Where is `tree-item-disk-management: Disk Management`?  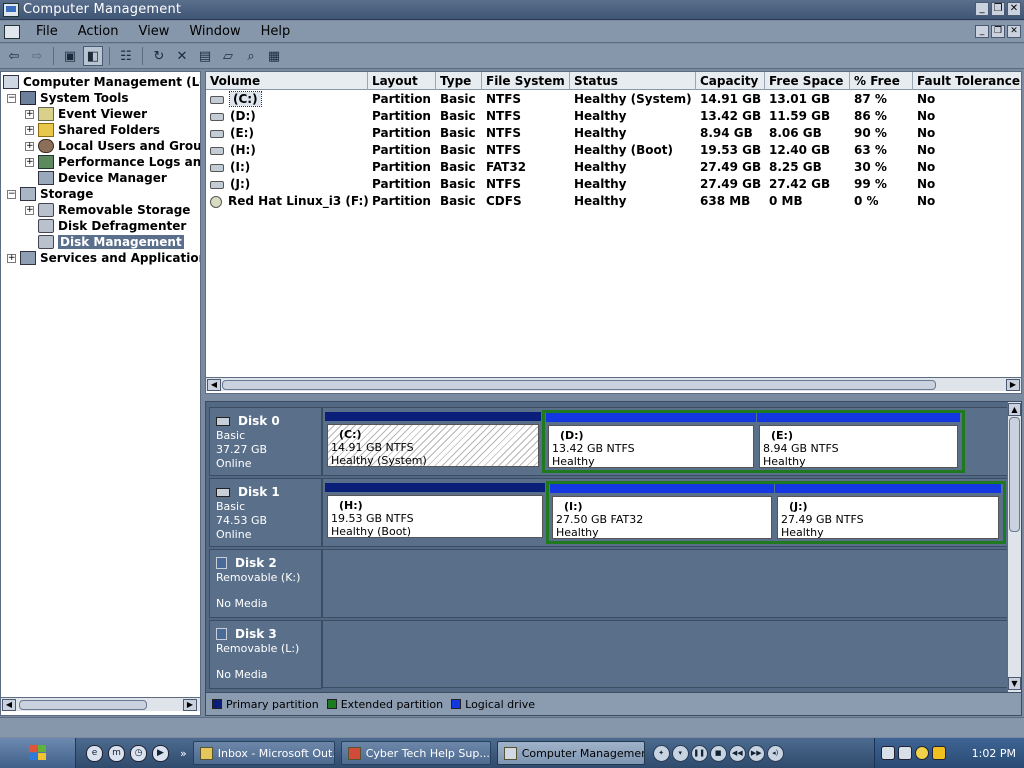
tree-item-disk-management: Disk Management is located at coordinates (111, 242).